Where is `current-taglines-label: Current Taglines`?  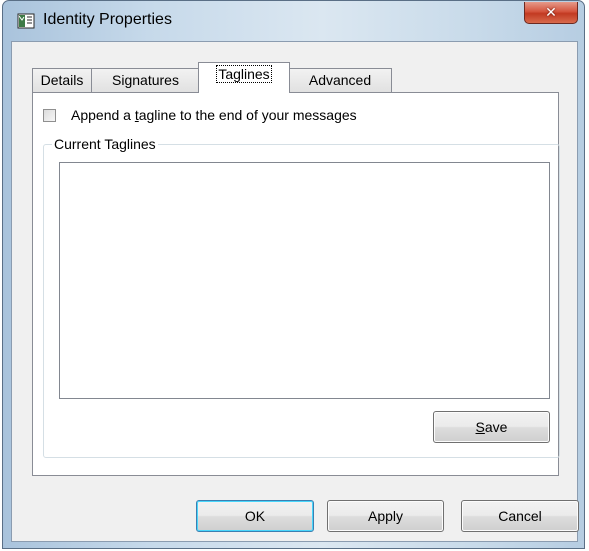 current-taglines-label: Current Taglines is located at coordinates (105, 144).